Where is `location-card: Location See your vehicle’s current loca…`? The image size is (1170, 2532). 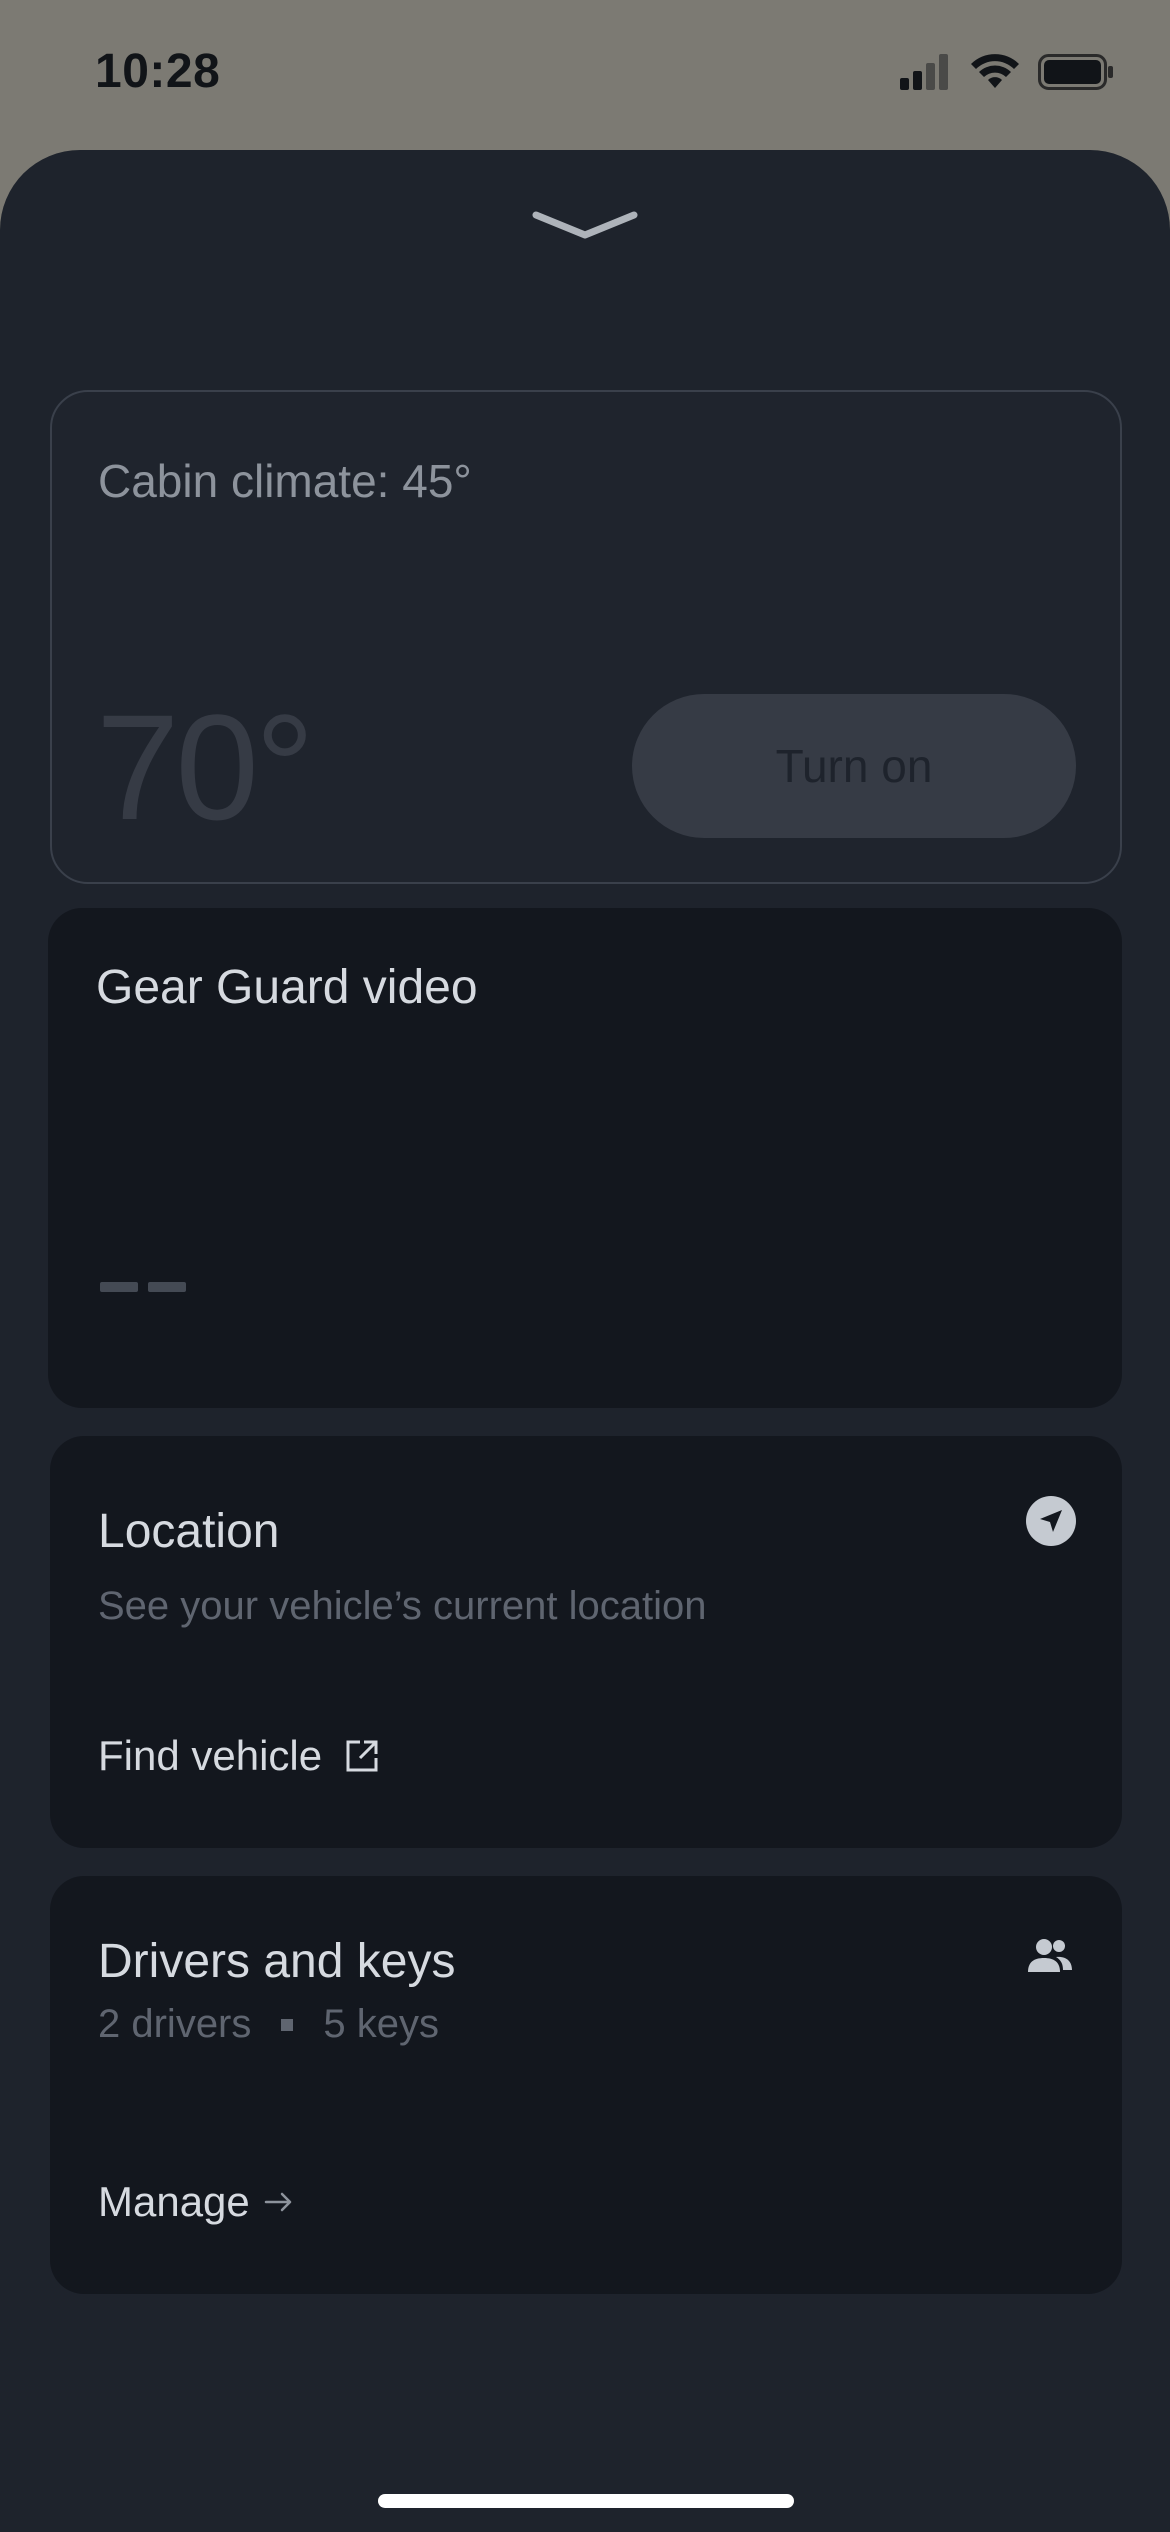
location-card: Location See your vehicle’s current loca… is located at coordinates (586, 1642).